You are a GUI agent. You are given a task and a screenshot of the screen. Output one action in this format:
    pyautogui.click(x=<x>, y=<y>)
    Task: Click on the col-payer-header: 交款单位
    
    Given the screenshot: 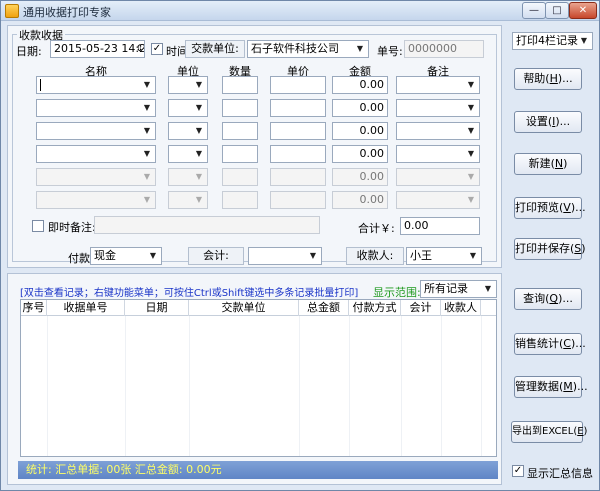 What is the action you would take?
    pyautogui.click(x=244, y=308)
    